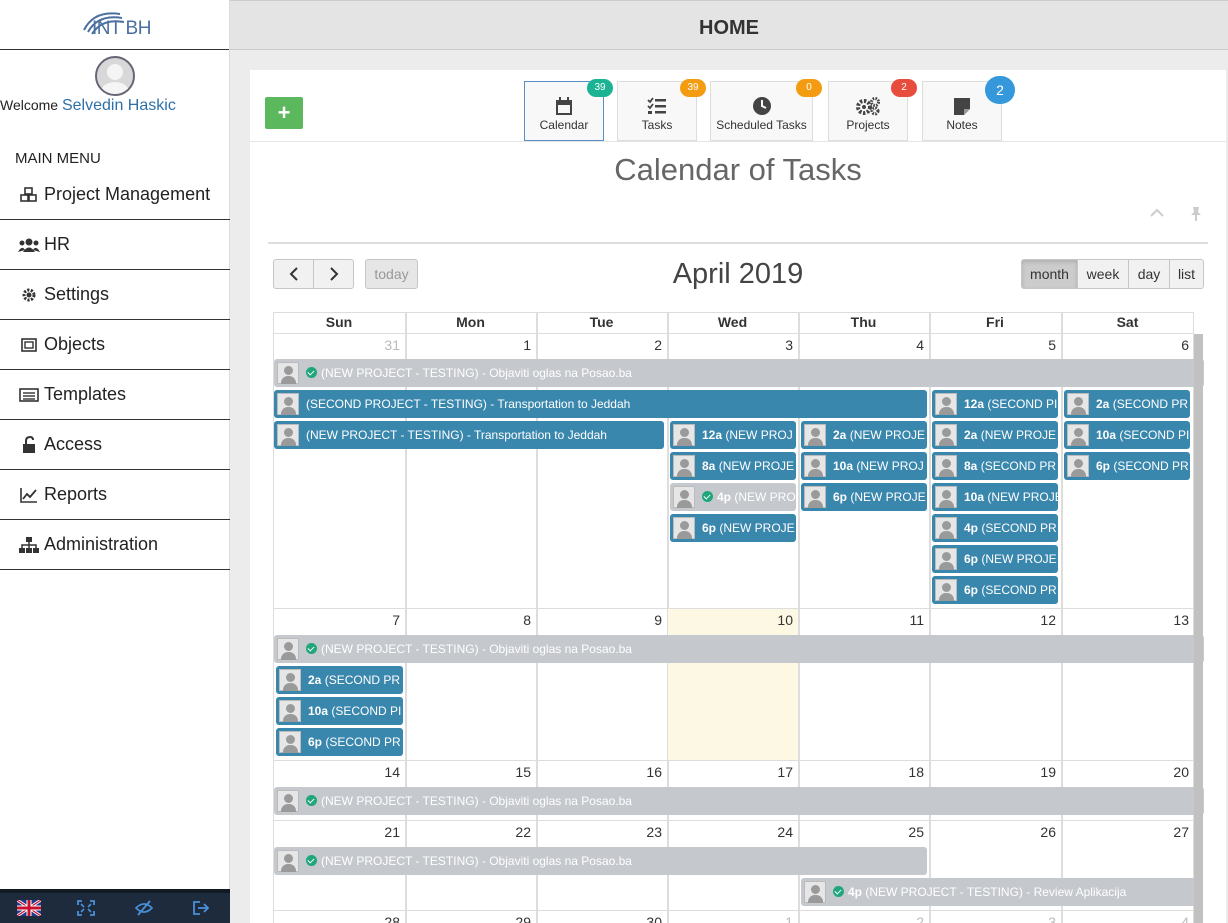  I want to click on day-number: 30, so click(599, 918).